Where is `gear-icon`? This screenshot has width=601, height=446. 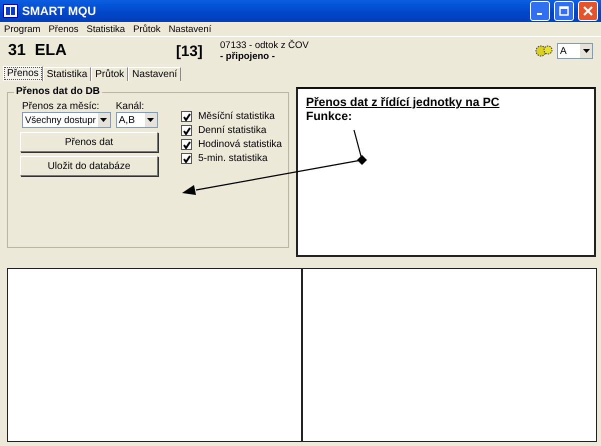
gear-icon is located at coordinates (544, 51).